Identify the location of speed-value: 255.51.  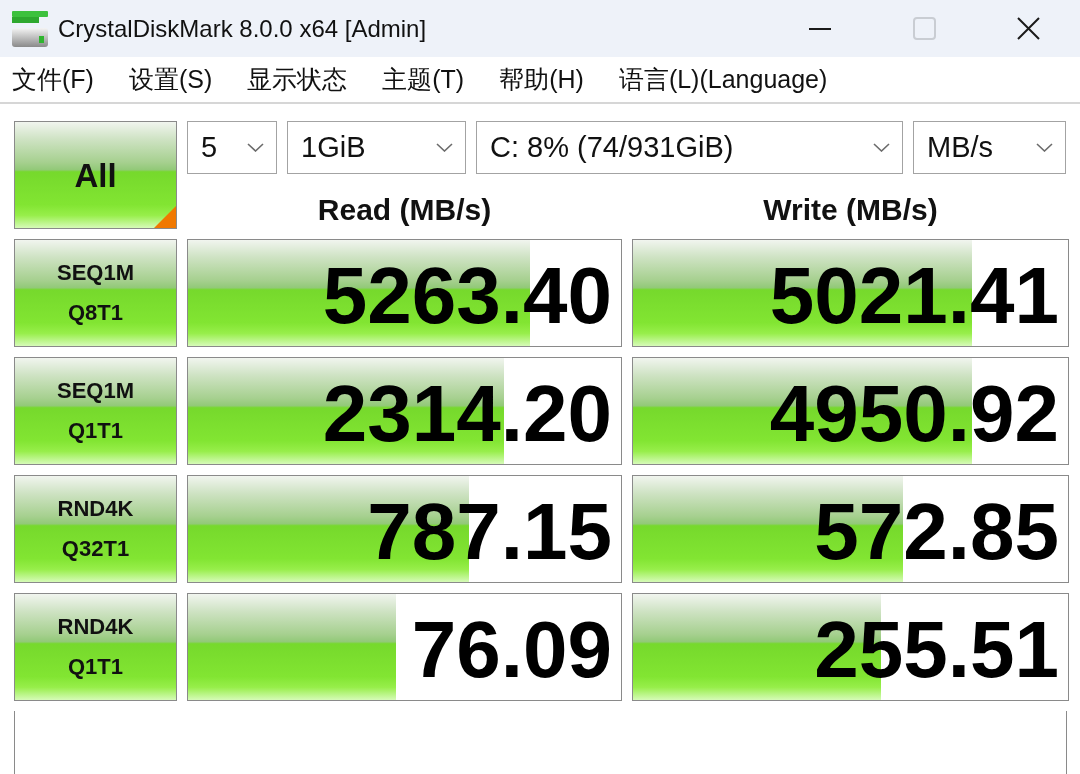
(936, 647).